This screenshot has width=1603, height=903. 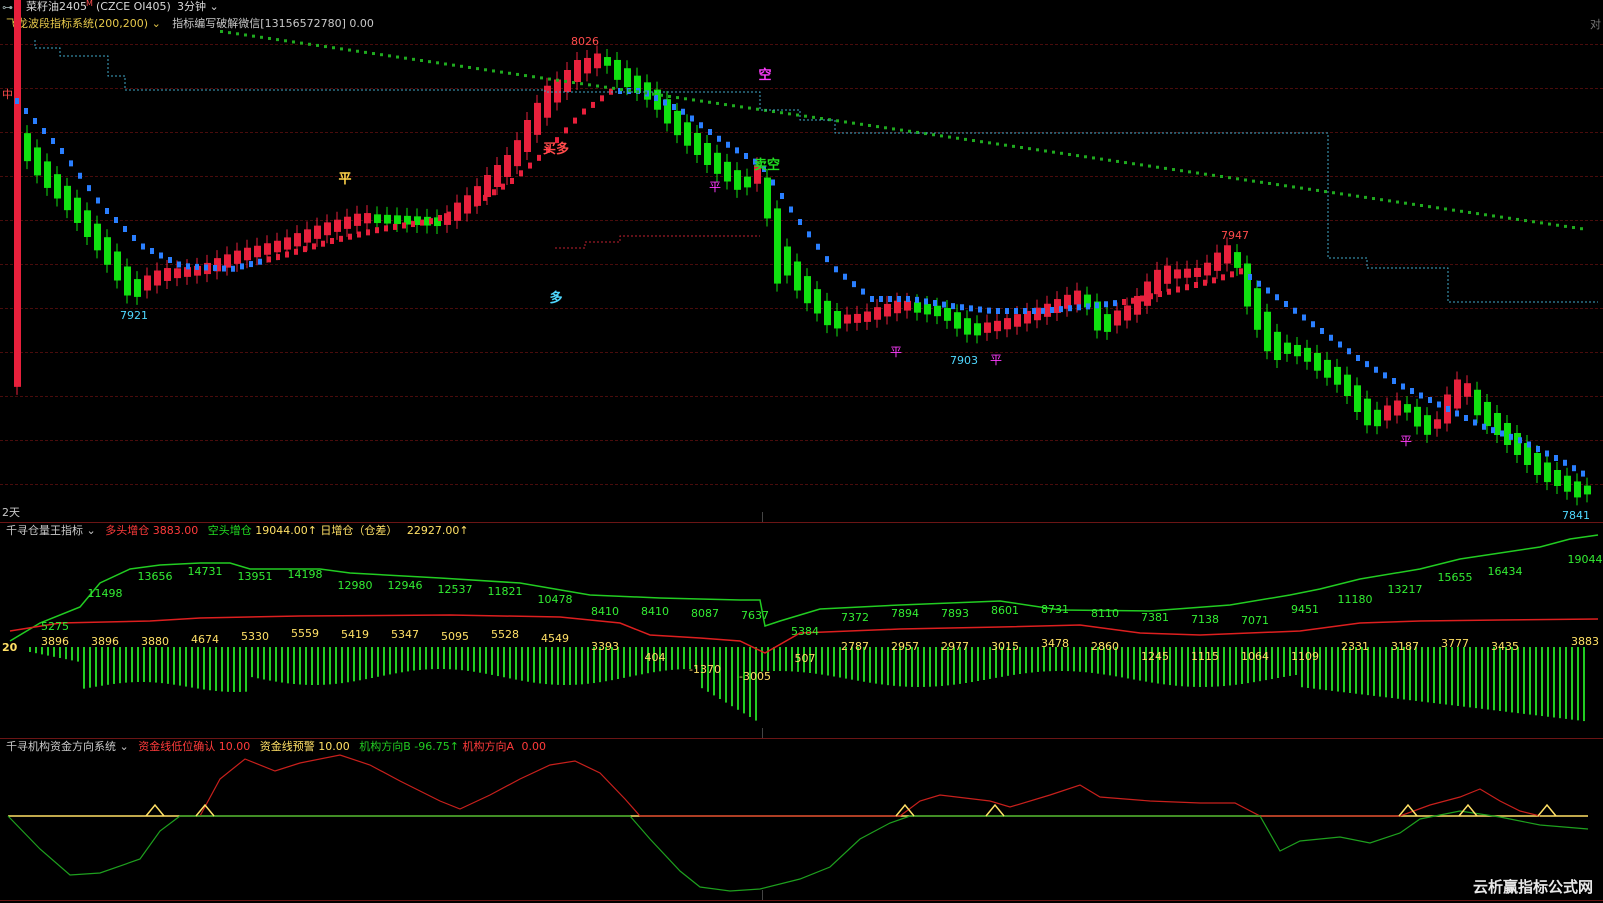 I want to click on signal-sell-short: 卖空, so click(x=767, y=165).